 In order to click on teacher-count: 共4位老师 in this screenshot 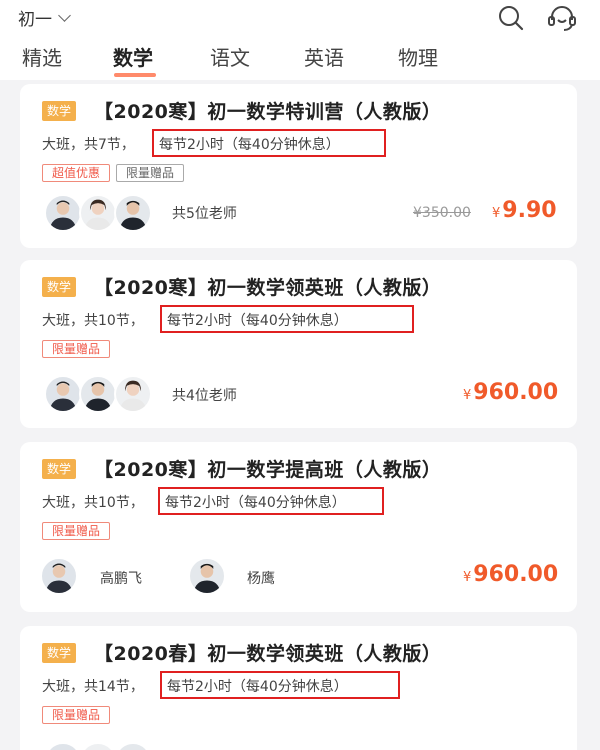, I will do `click(204, 396)`.